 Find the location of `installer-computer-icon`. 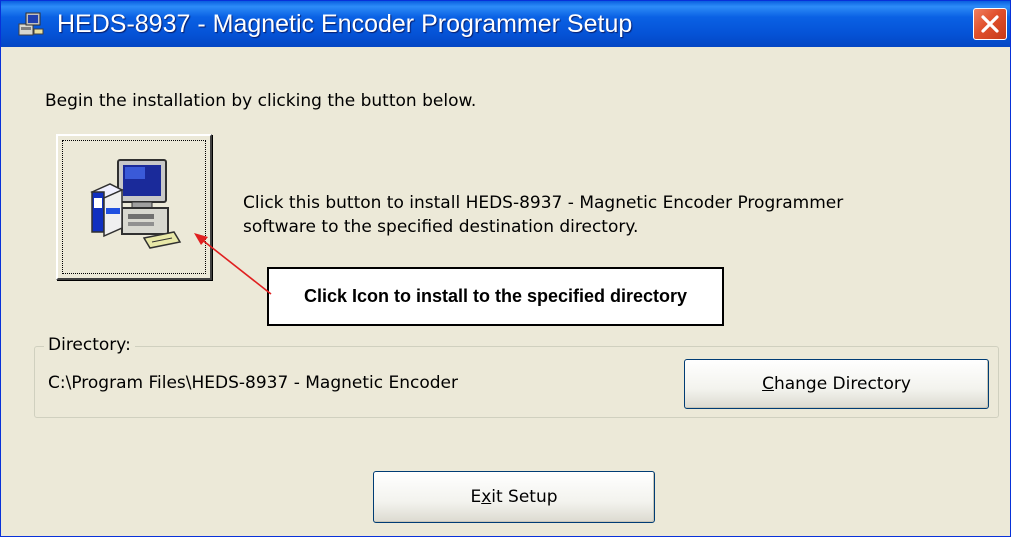

installer-computer-icon is located at coordinates (31, 24).